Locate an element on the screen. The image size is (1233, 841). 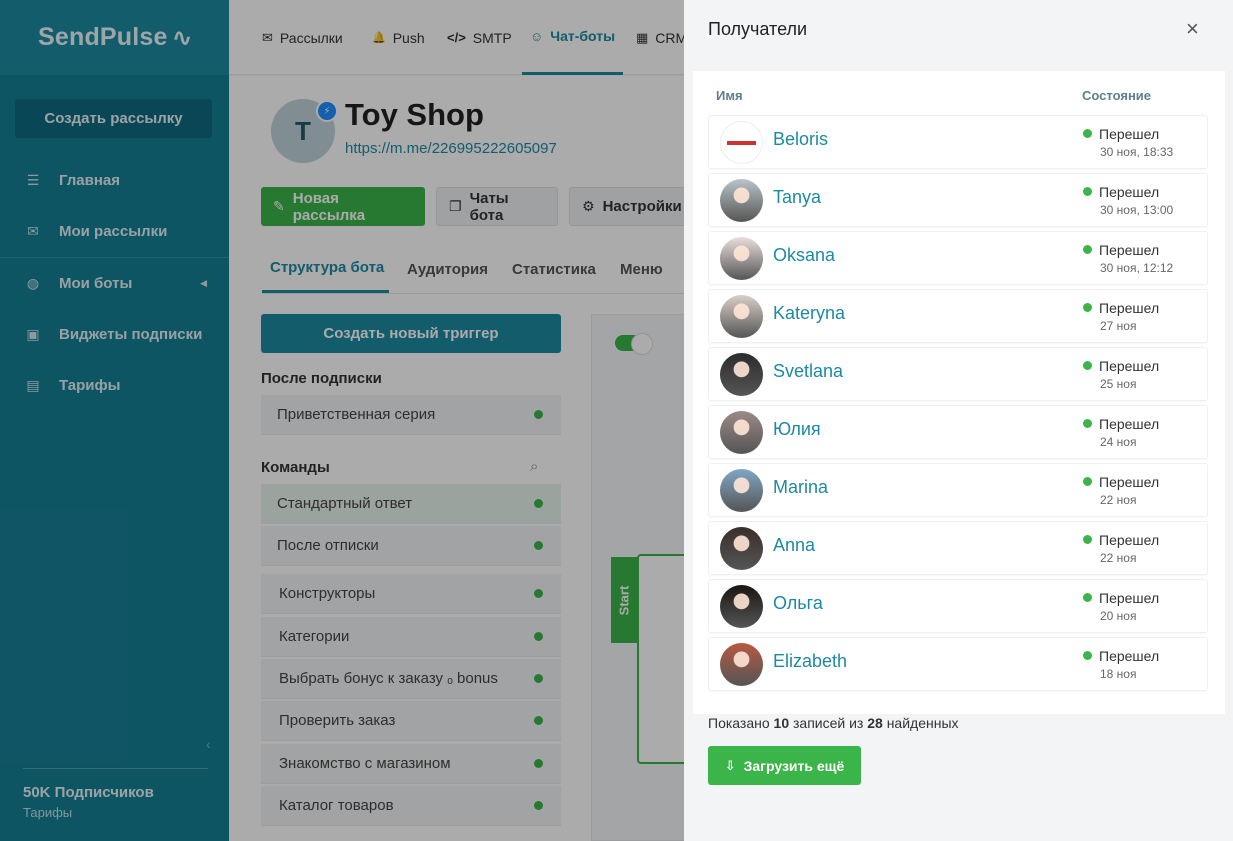
recipient-date: 24 ноя is located at coordinates (1118, 442).